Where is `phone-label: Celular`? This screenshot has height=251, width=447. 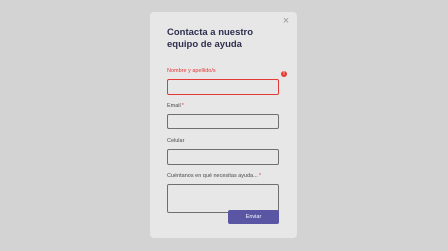 phone-label: Celular is located at coordinates (176, 141).